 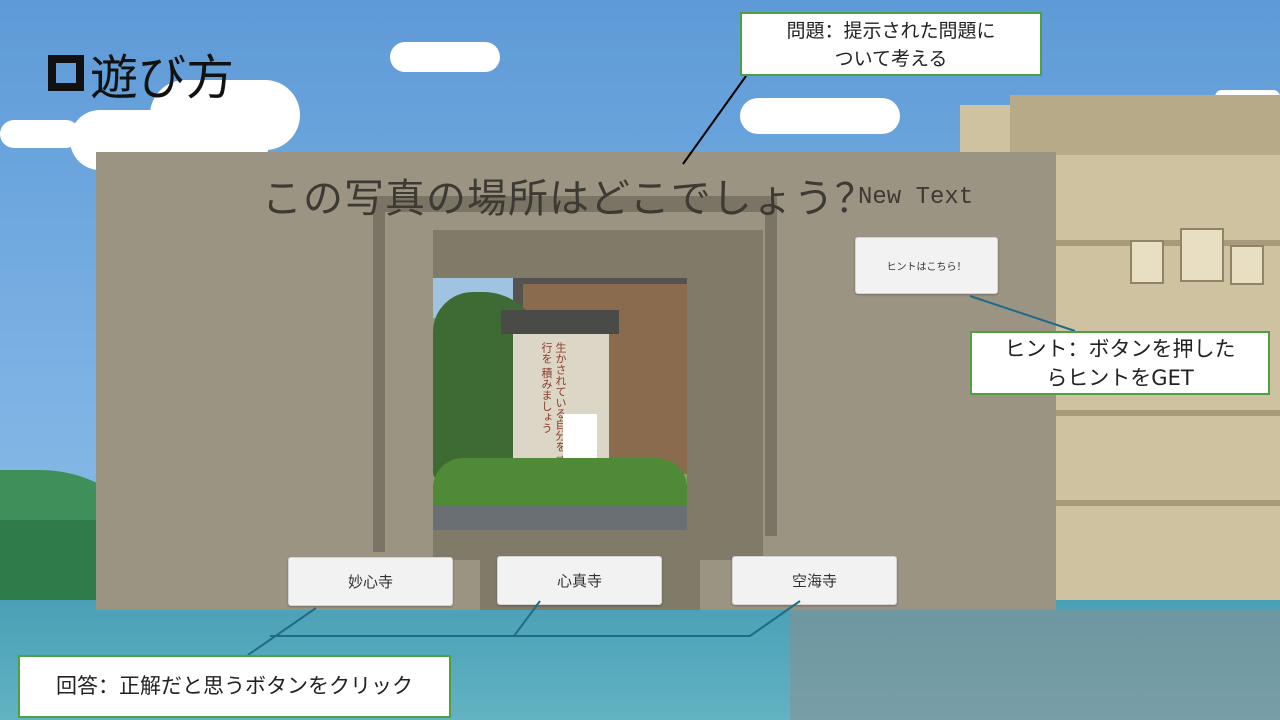 I want to click on building-reflection, so click(x=1035, y=665).